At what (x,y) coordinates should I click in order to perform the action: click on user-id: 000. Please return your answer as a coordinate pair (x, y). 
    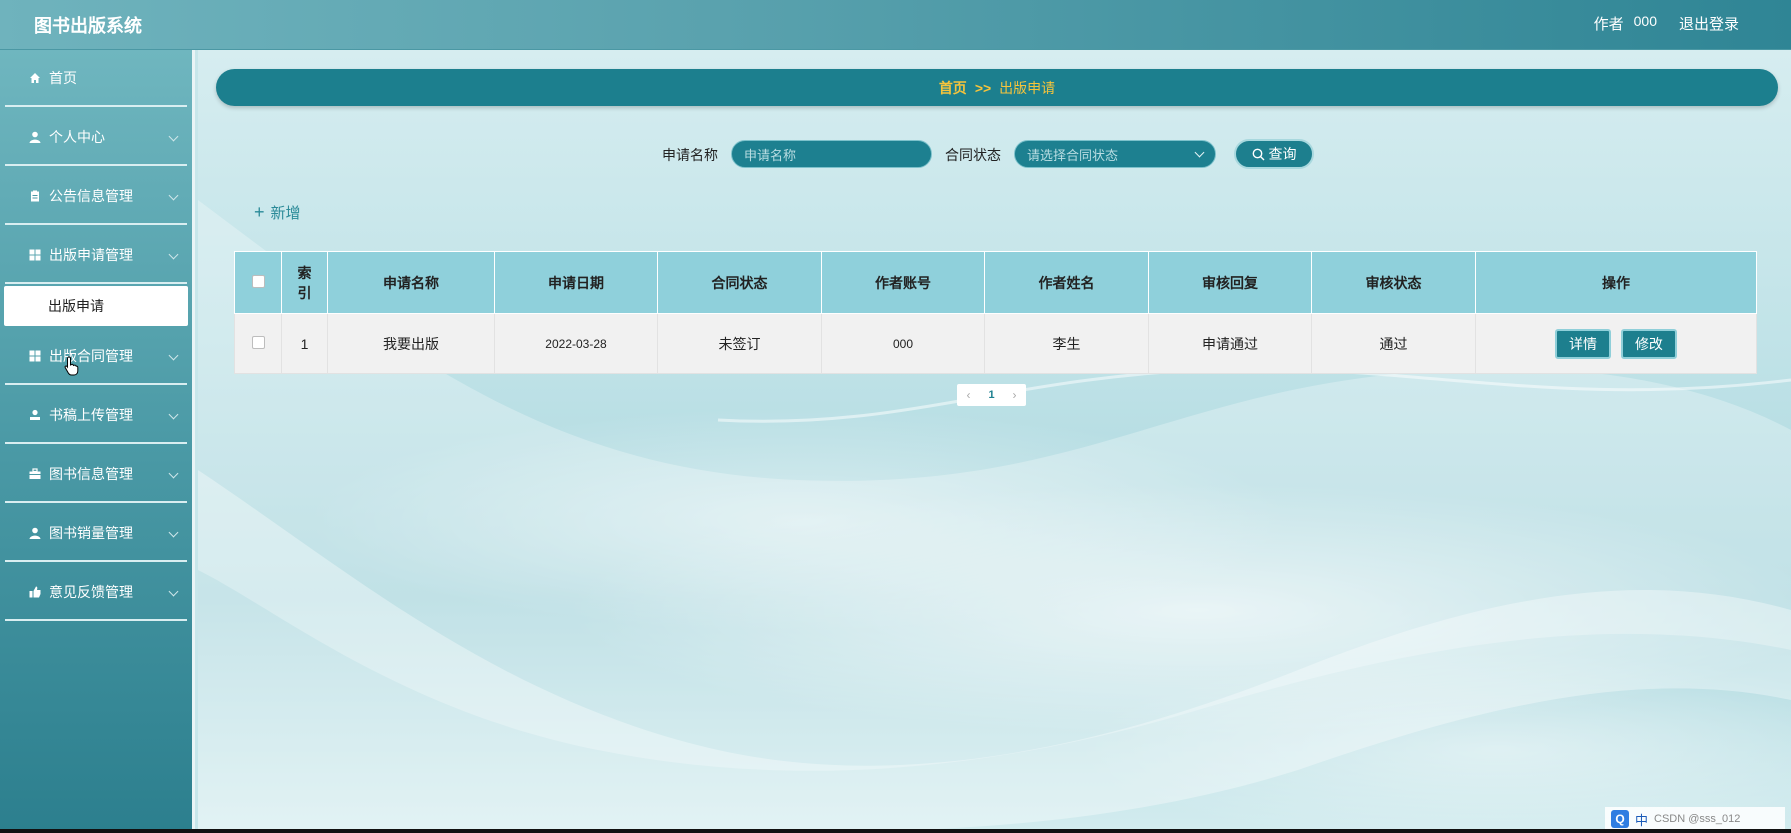
    Looking at the image, I should click on (1645, 21).